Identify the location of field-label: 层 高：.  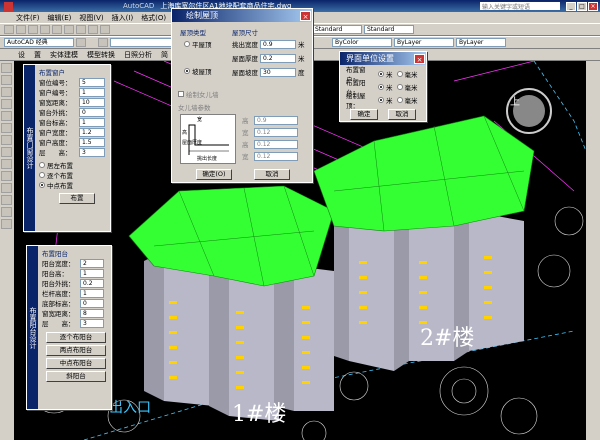
(55, 153).